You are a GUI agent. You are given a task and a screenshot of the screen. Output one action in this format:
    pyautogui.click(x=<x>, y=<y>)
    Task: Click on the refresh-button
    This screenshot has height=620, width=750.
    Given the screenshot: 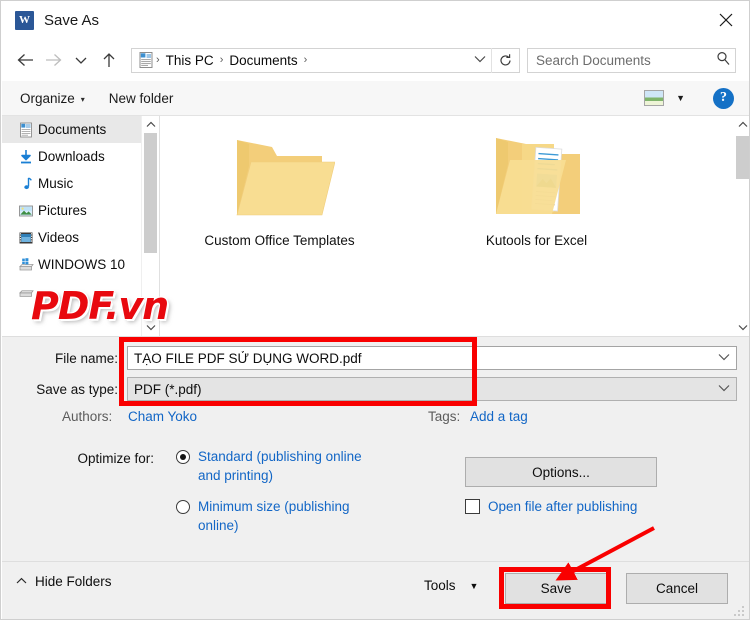 What is the action you would take?
    pyautogui.click(x=505, y=60)
    